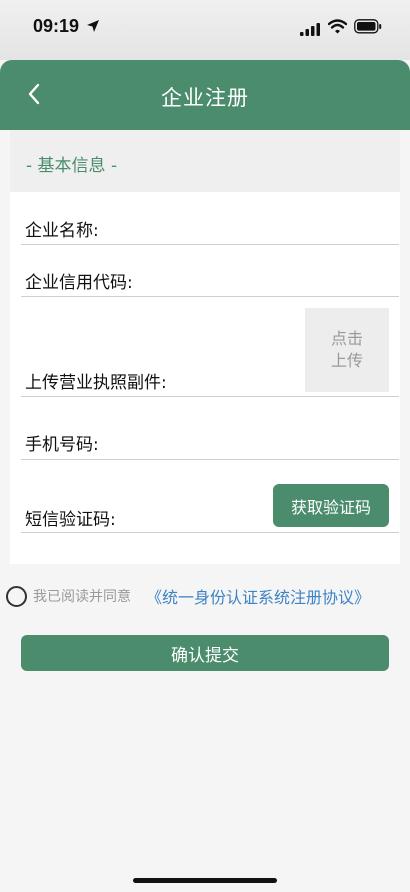 This screenshot has height=892, width=410. What do you see at coordinates (368, 28) in the screenshot?
I see `battery-icon` at bounding box center [368, 28].